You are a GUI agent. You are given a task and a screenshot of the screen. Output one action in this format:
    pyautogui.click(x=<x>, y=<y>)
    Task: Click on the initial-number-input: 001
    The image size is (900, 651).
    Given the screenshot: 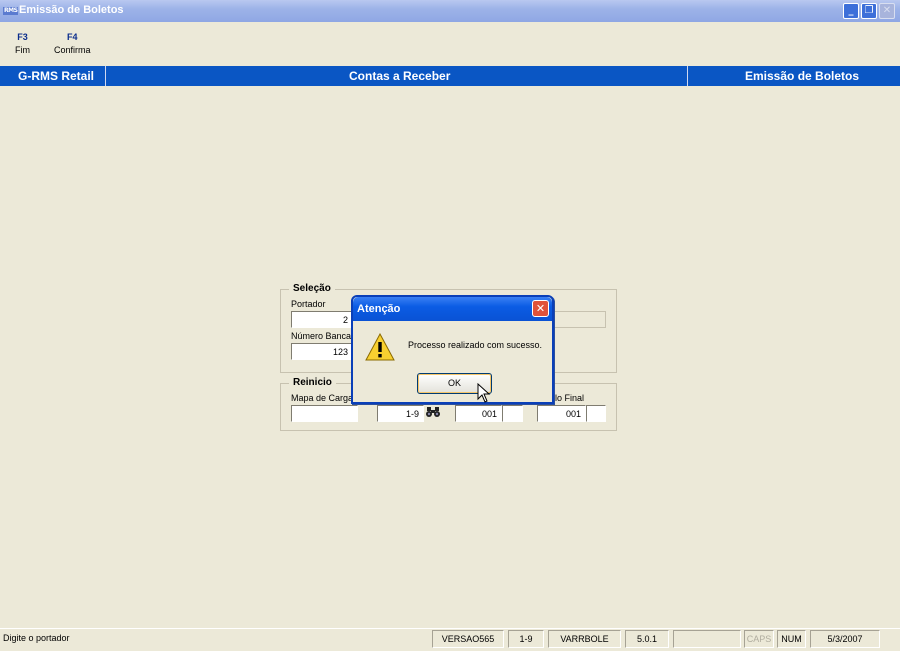 What is the action you would take?
    pyautogui.click(x=478, y=413)
    